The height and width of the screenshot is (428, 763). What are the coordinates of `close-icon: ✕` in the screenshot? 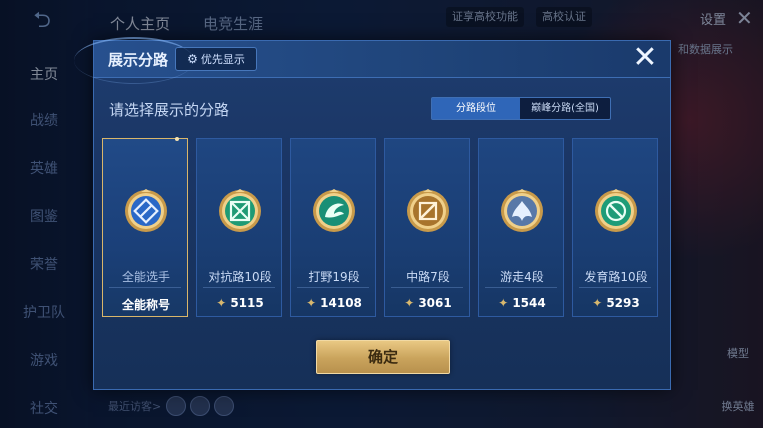 It's located at (645, 58).